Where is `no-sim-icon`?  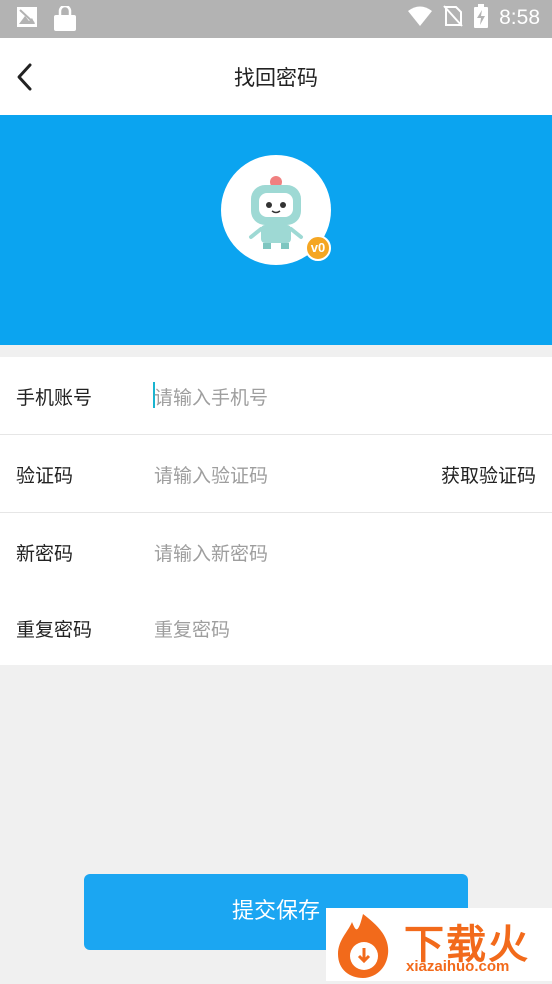
no-sim-icon is located at coordinates (453, 18).